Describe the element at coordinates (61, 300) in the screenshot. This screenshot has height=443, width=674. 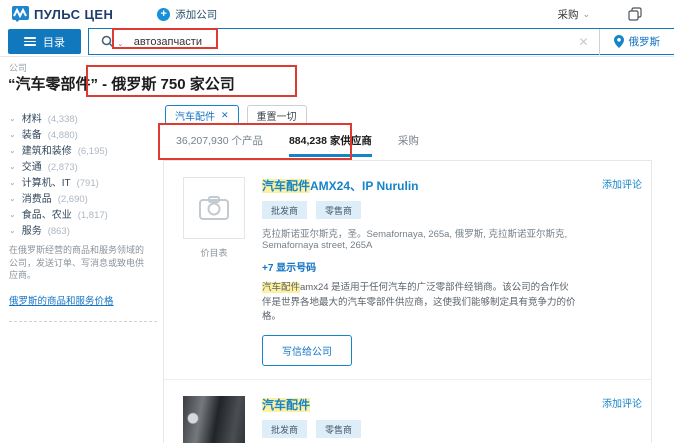
I see `sidebar-prices-link: 俄罗斯的商品和服务价格` at that location.